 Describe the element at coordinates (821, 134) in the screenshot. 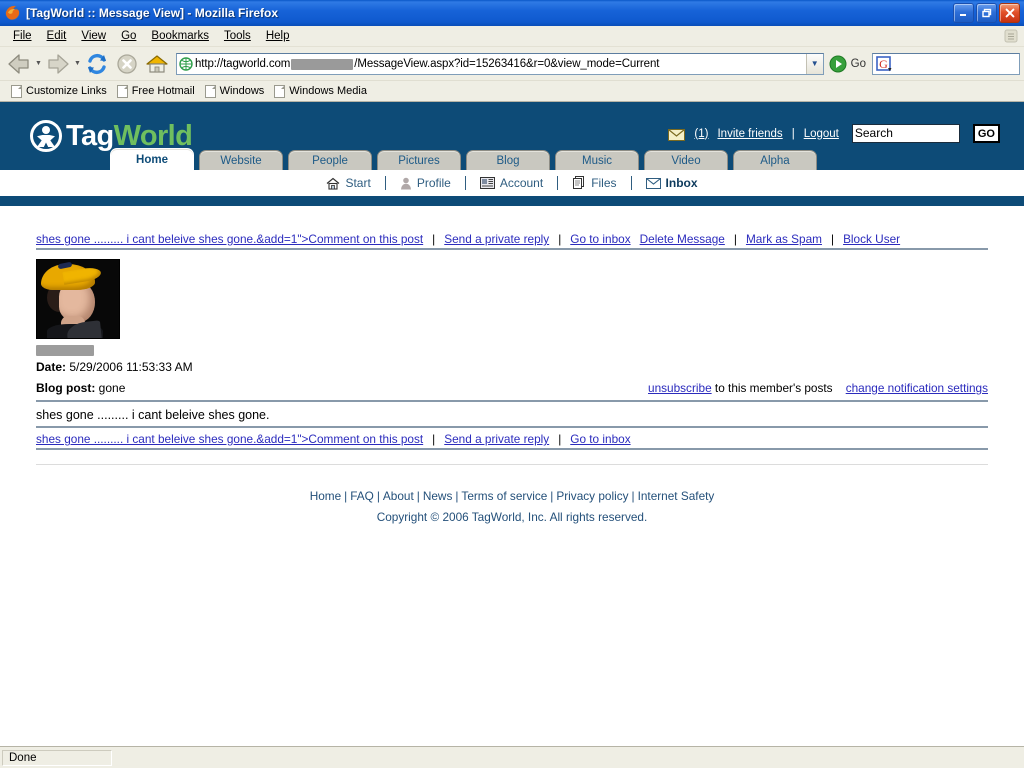

I see `logout-link: Logout` at that location.